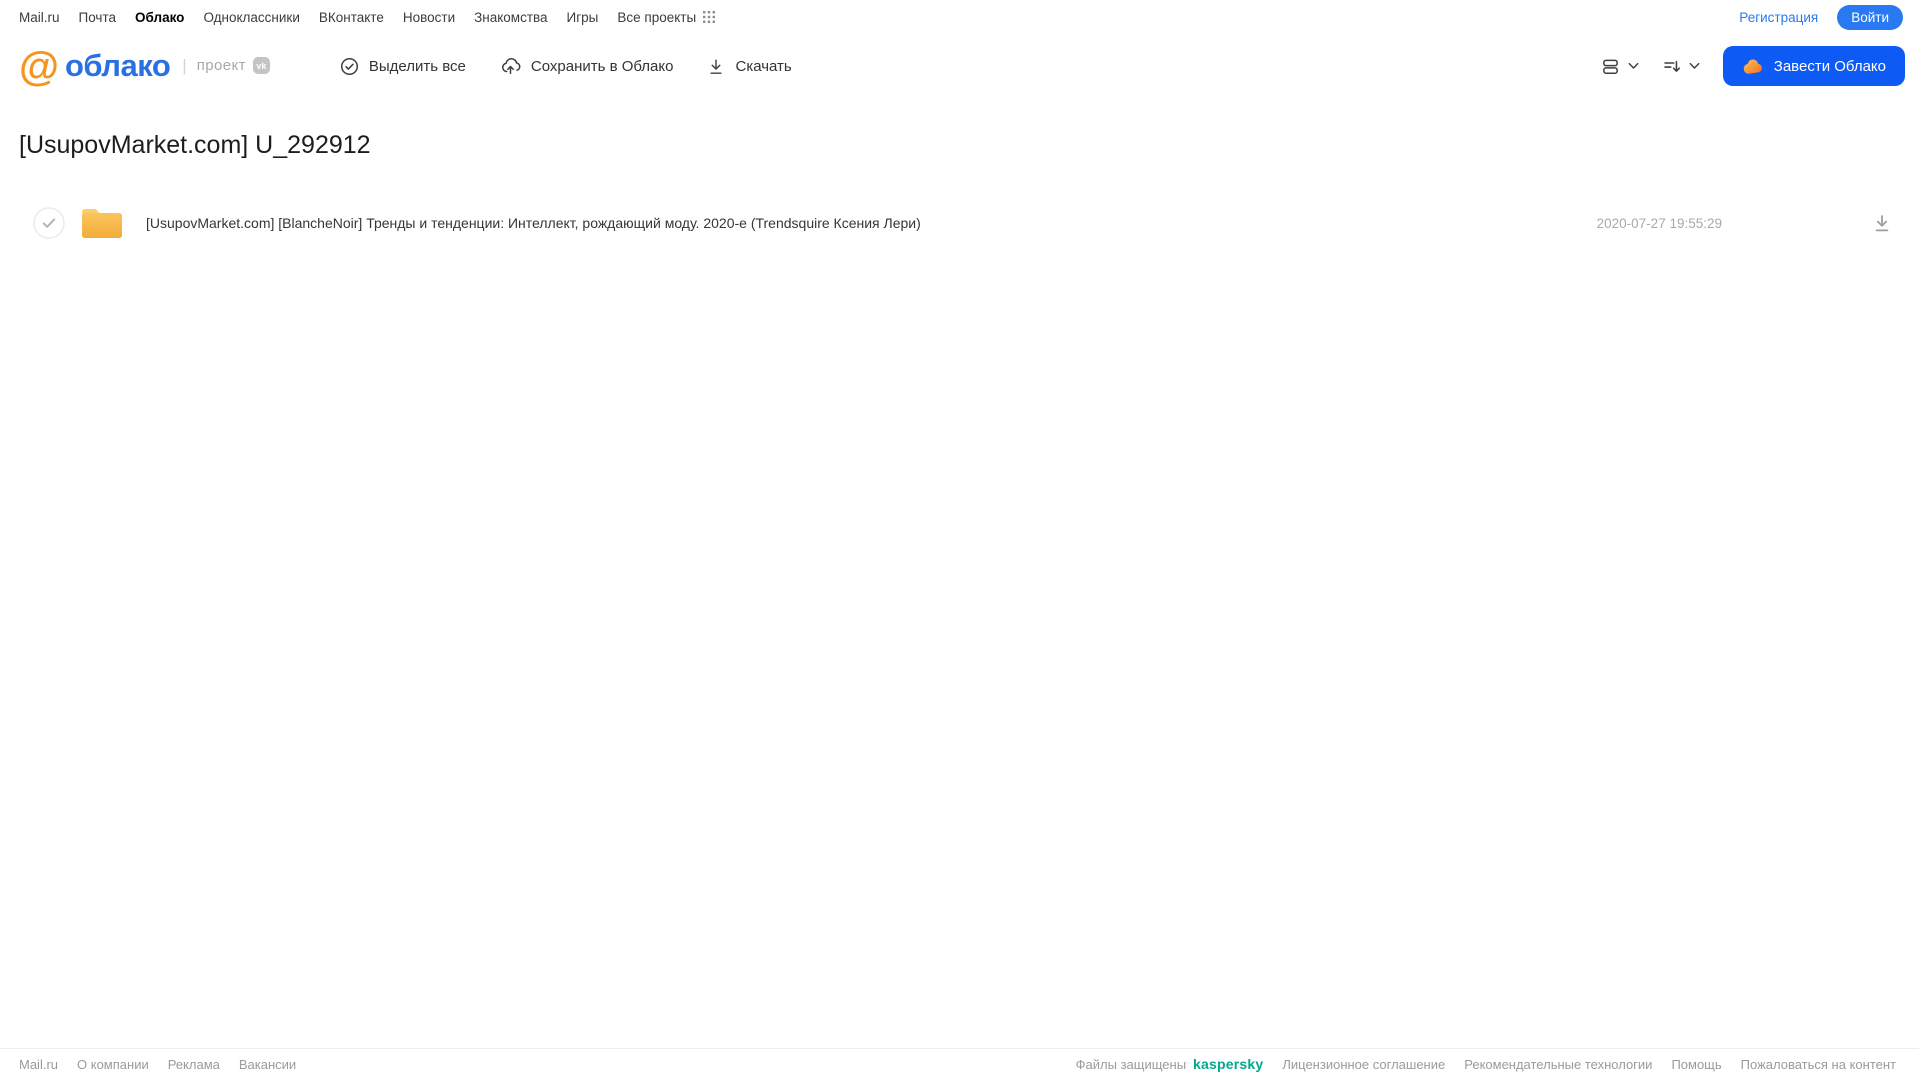  I want to click on footer-link-mailru: Mail.ru, so click(38, 1064).